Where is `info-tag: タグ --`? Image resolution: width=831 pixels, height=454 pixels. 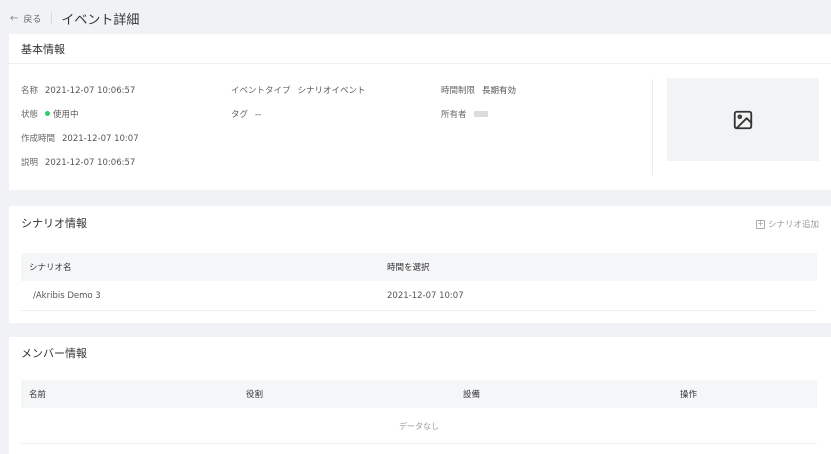 info-tag: タグ -- is located at coordinates (246, 114).